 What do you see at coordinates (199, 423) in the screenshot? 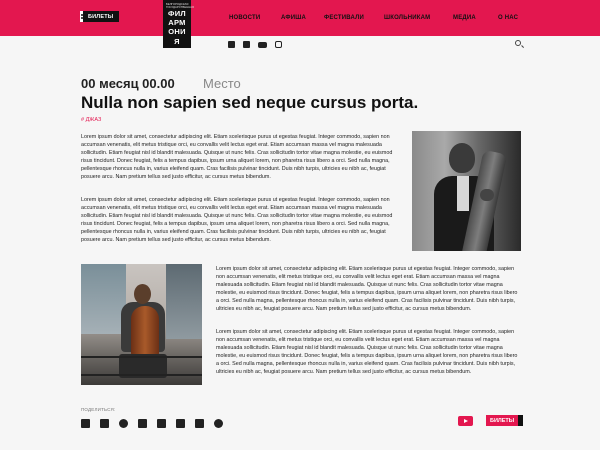
I see `telegram-icon` at bounding box center [199, 423].